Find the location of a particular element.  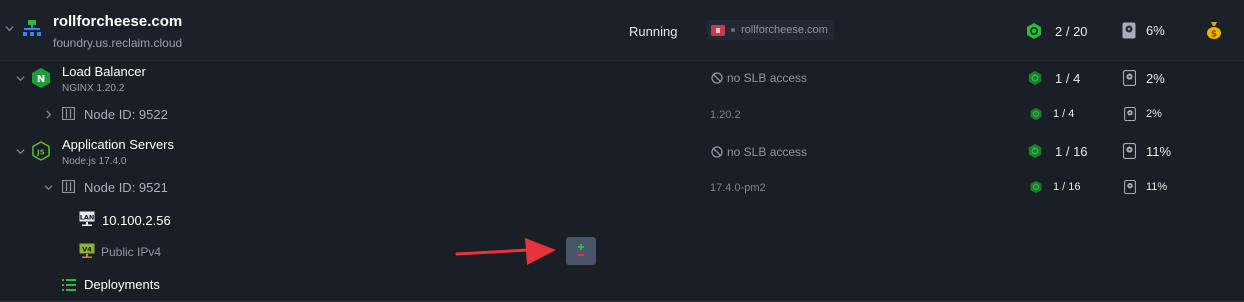

domain-tag: rollforcheese.com is located at coordinates (770, 30).